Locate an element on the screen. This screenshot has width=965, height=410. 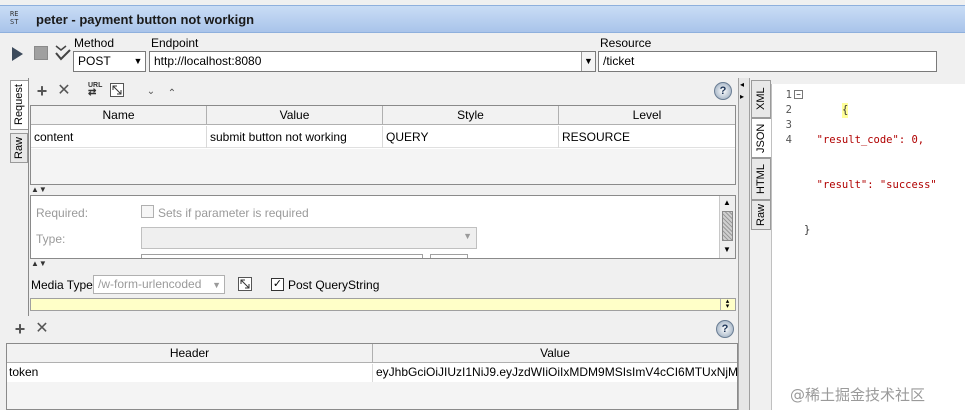
type-label: Type: is located at coordinates (51, 239).